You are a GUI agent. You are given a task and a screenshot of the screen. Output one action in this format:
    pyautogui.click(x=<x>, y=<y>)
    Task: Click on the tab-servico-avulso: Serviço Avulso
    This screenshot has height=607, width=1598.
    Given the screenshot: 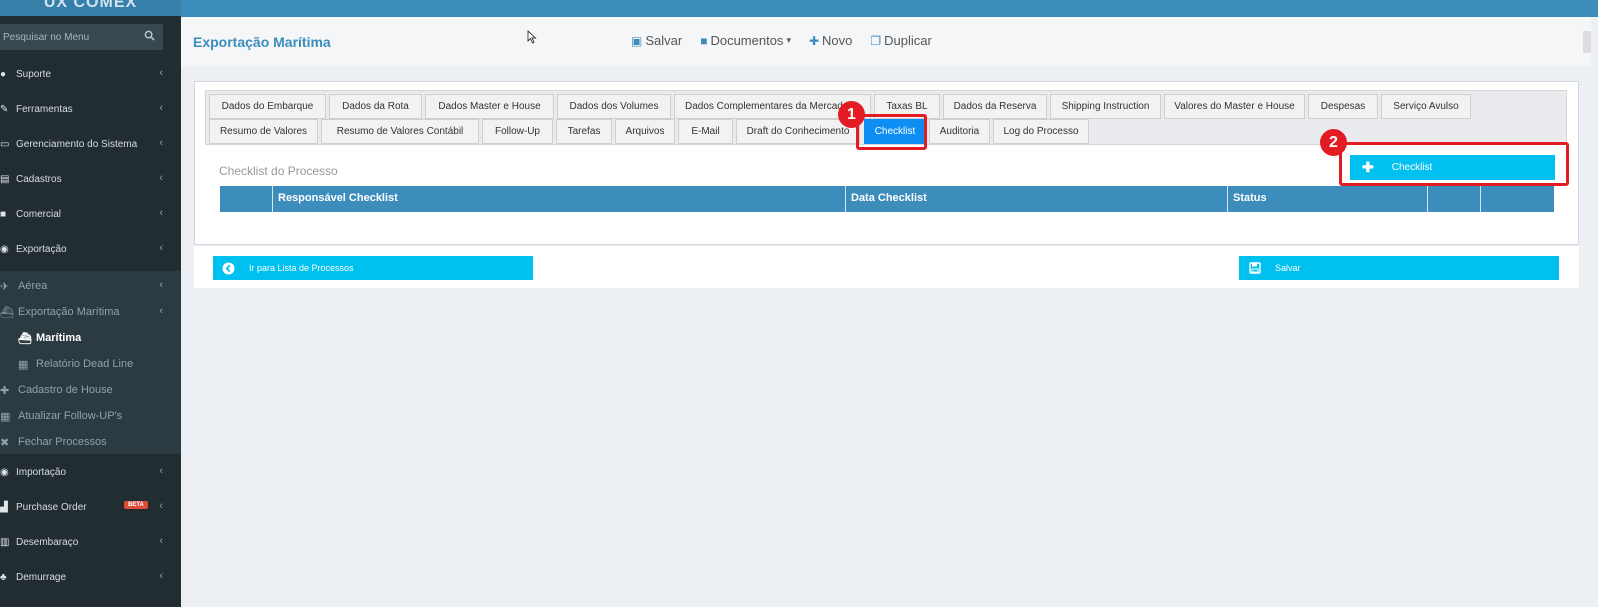 What is the action you would take?
    pyautogui.click(x=1426, y=106)
    